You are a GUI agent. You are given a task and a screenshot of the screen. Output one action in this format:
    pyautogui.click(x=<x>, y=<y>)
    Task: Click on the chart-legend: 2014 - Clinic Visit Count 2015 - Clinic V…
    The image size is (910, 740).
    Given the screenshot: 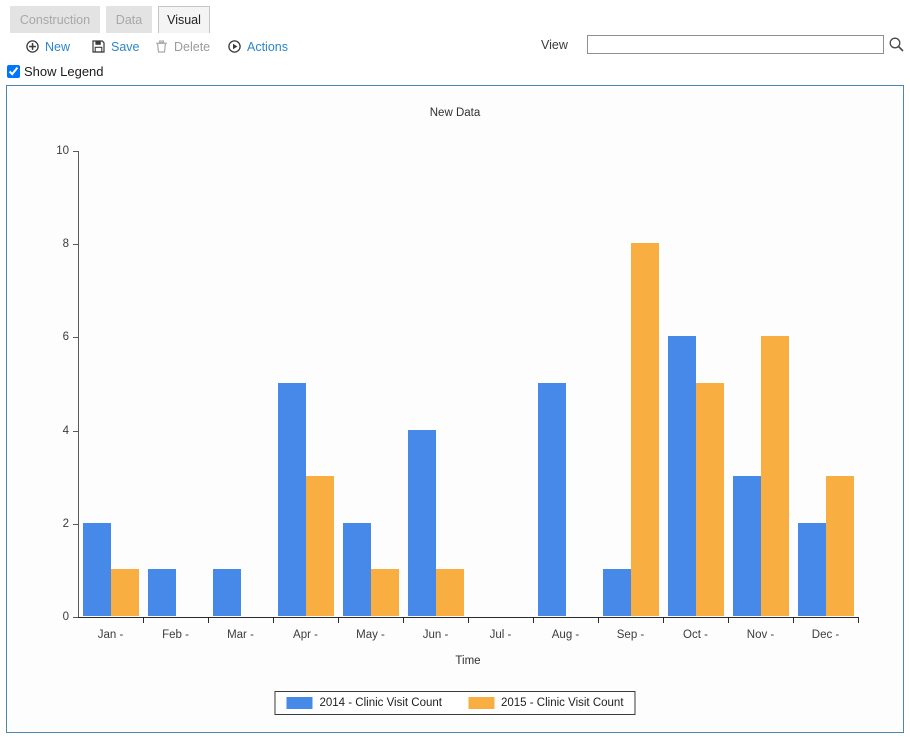 What is the action you would take?
    pyautogui.click(x=455, y=703)
    